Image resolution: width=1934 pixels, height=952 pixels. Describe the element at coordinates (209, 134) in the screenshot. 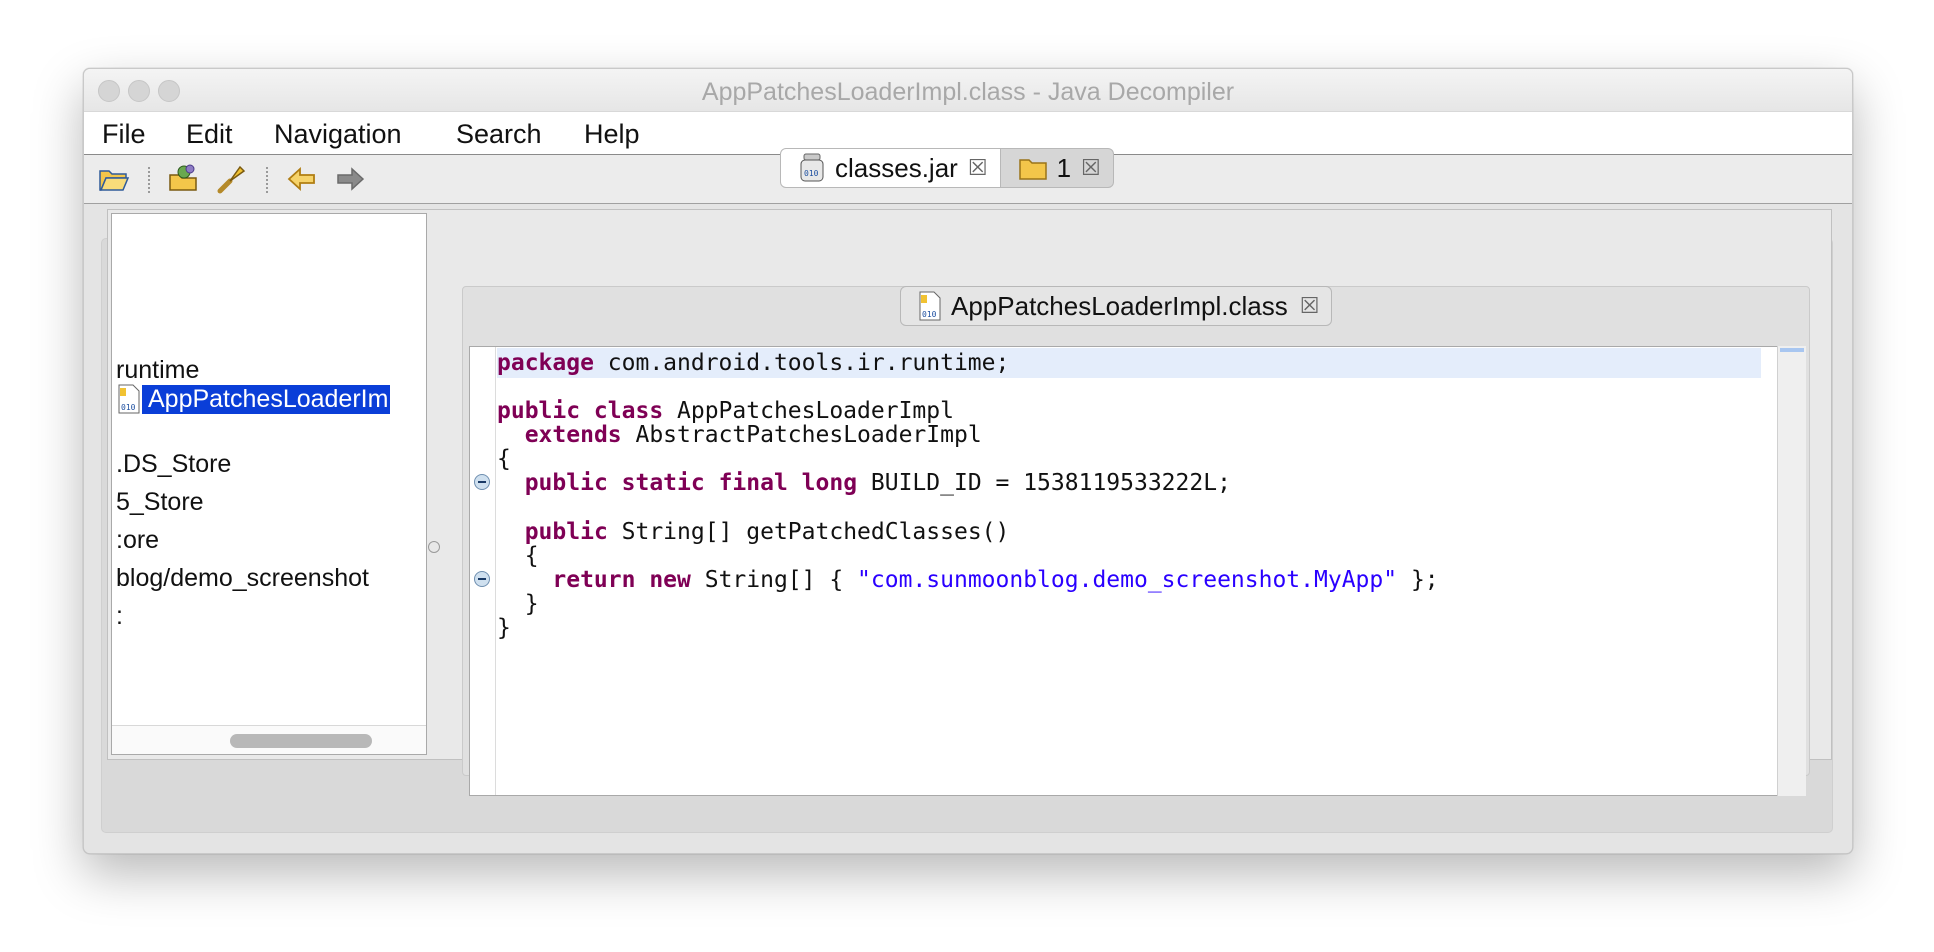

I see `menu-edit: Edit` at that location.